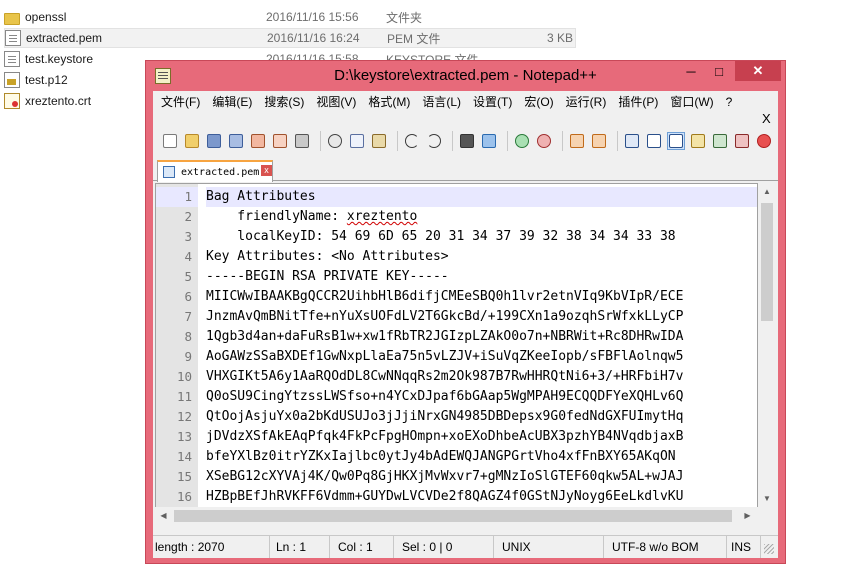 This screenshot has width=841, height=569. What do you see at coordinates (767, 191) in the screenshot?
I see `scroll-up-icon: ▲` at bounding box center [767, 191].